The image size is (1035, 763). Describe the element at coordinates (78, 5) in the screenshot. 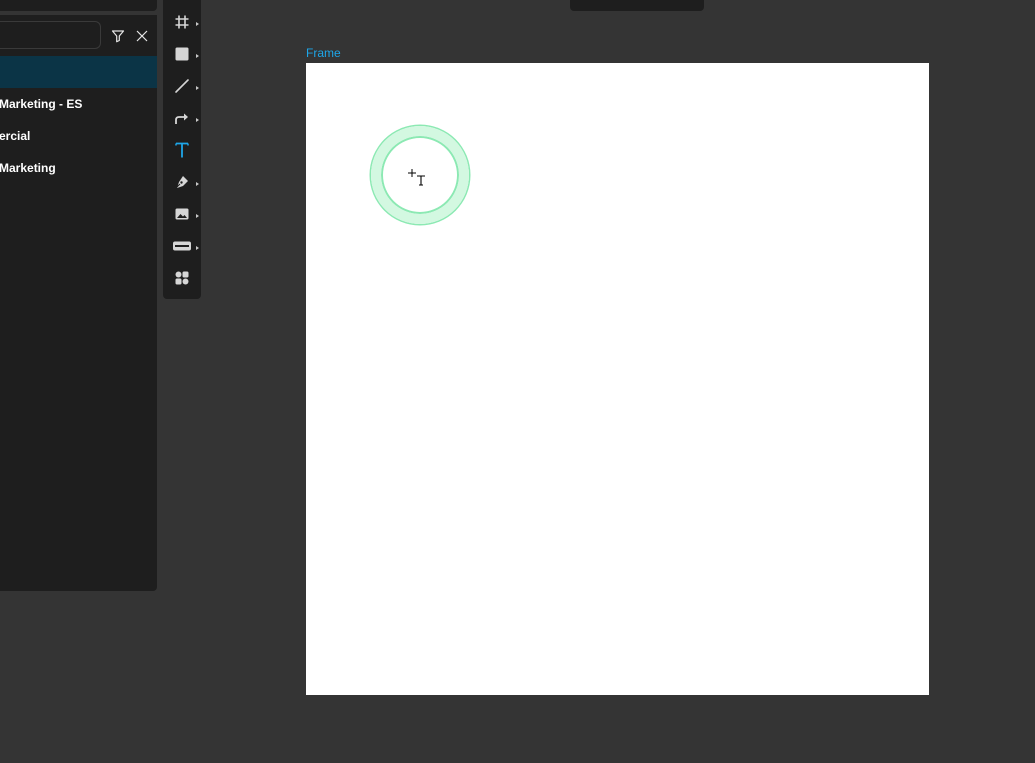

I see `top-left-strip` at that location.